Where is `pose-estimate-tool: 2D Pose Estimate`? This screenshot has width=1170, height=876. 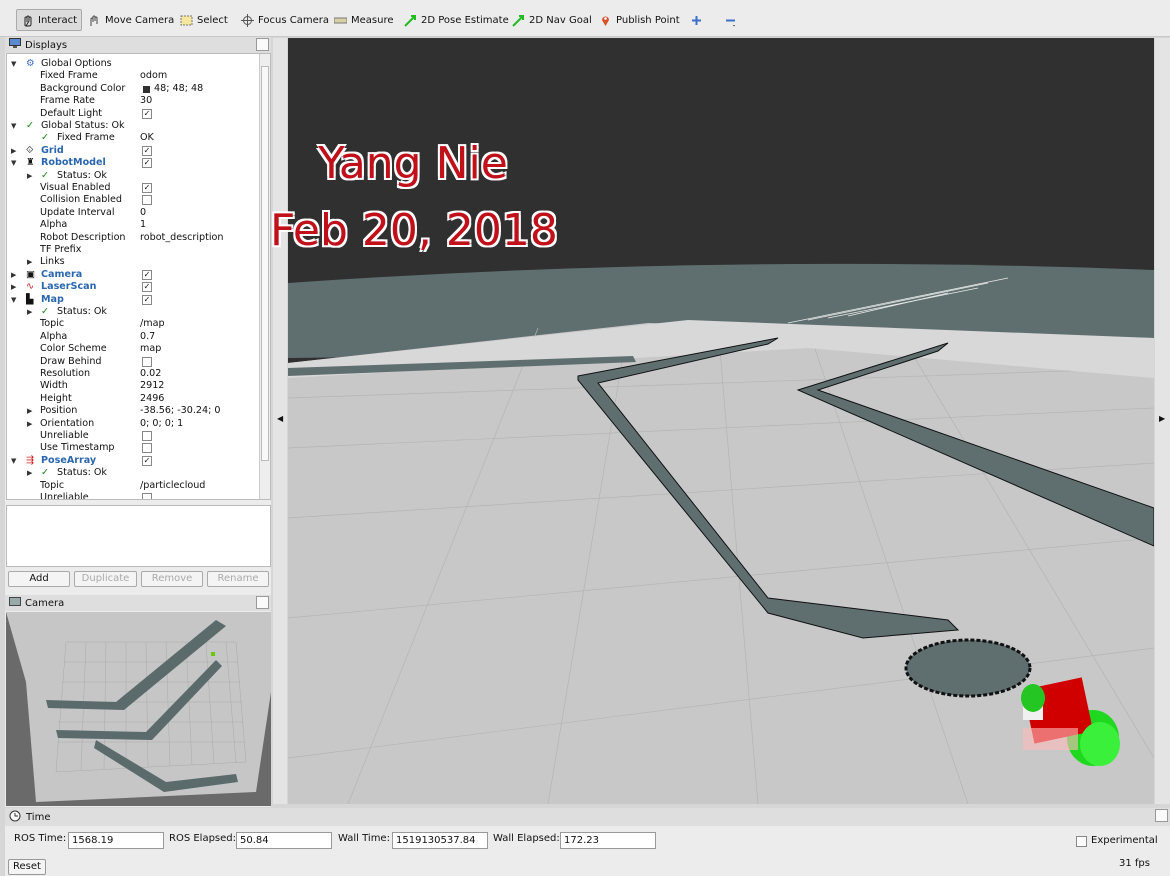 pose-estimate-tool: 2D Pose Estimate is located at coordinates (456, 20).